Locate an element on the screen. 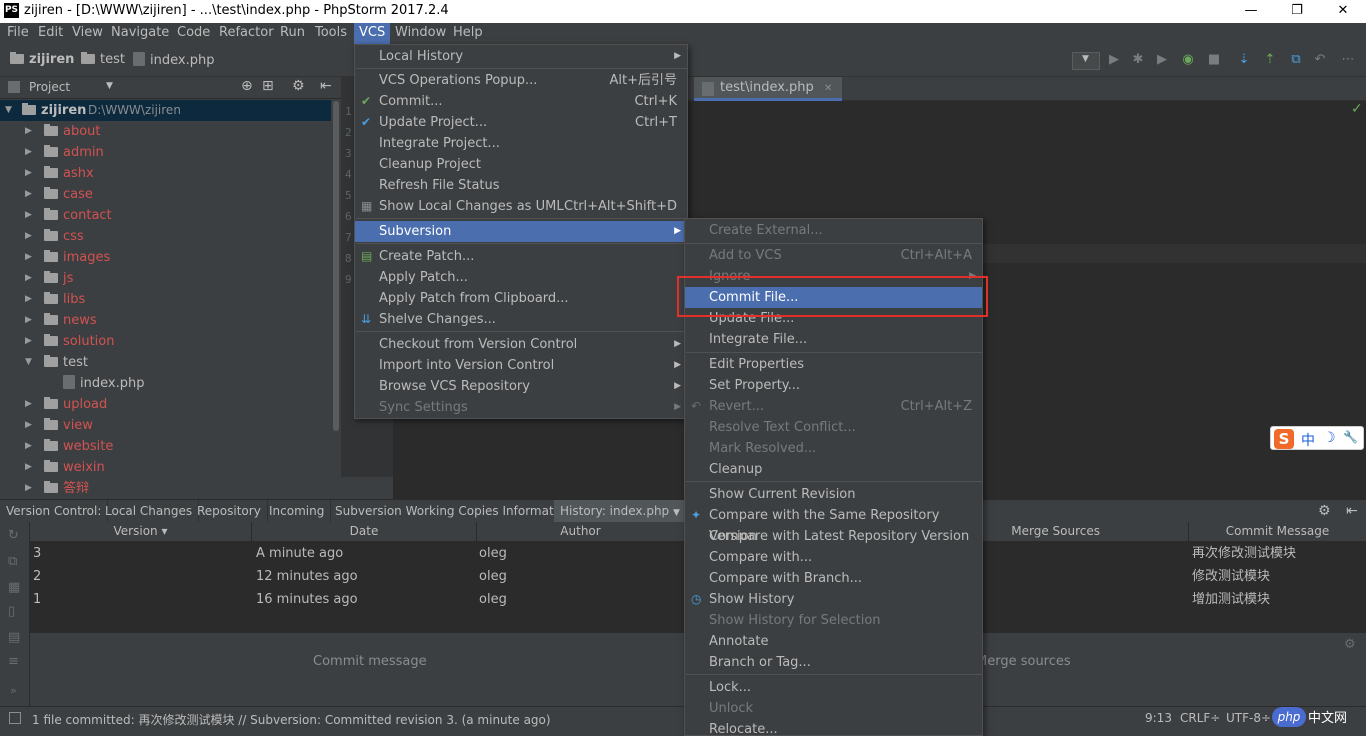 The height and width of the screenshot is (736, 1366). maximize-button: ❐ is located at coordinates (1297, 11).